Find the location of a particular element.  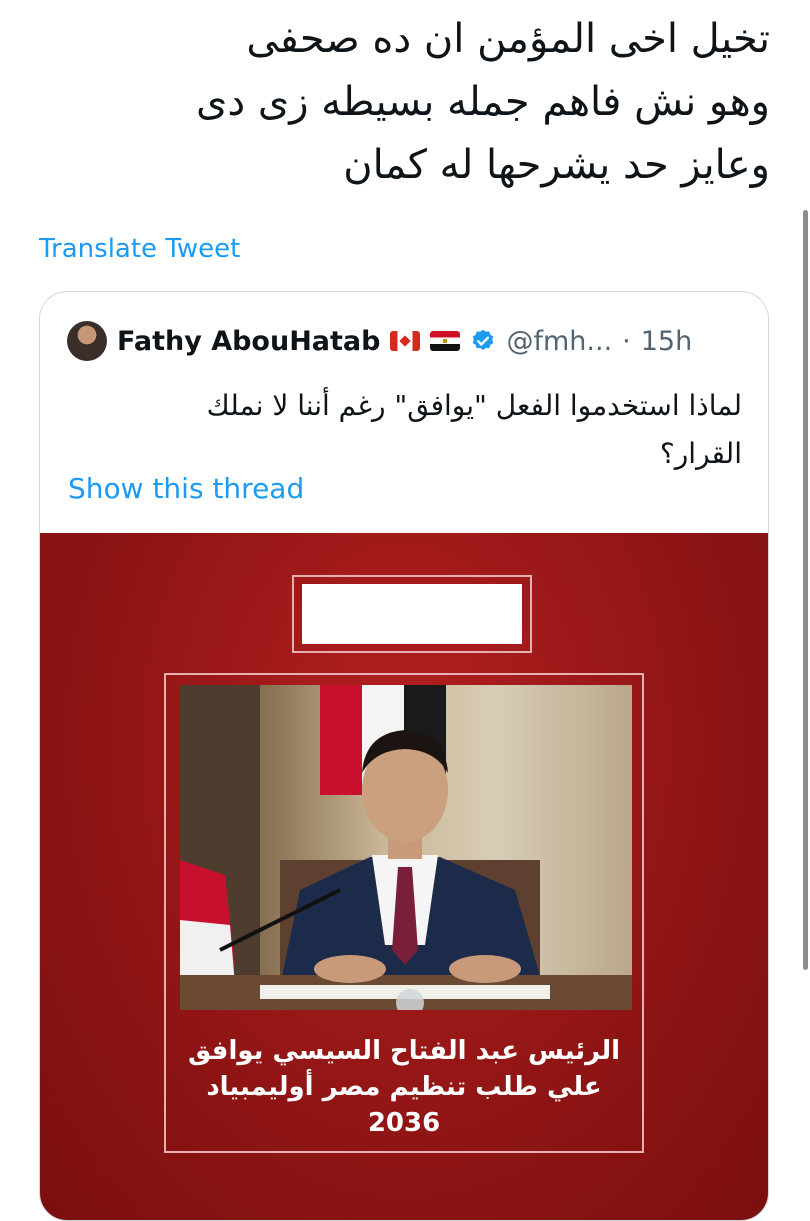

show-thread-link: Show this thread is located at coordinates (186, 488).